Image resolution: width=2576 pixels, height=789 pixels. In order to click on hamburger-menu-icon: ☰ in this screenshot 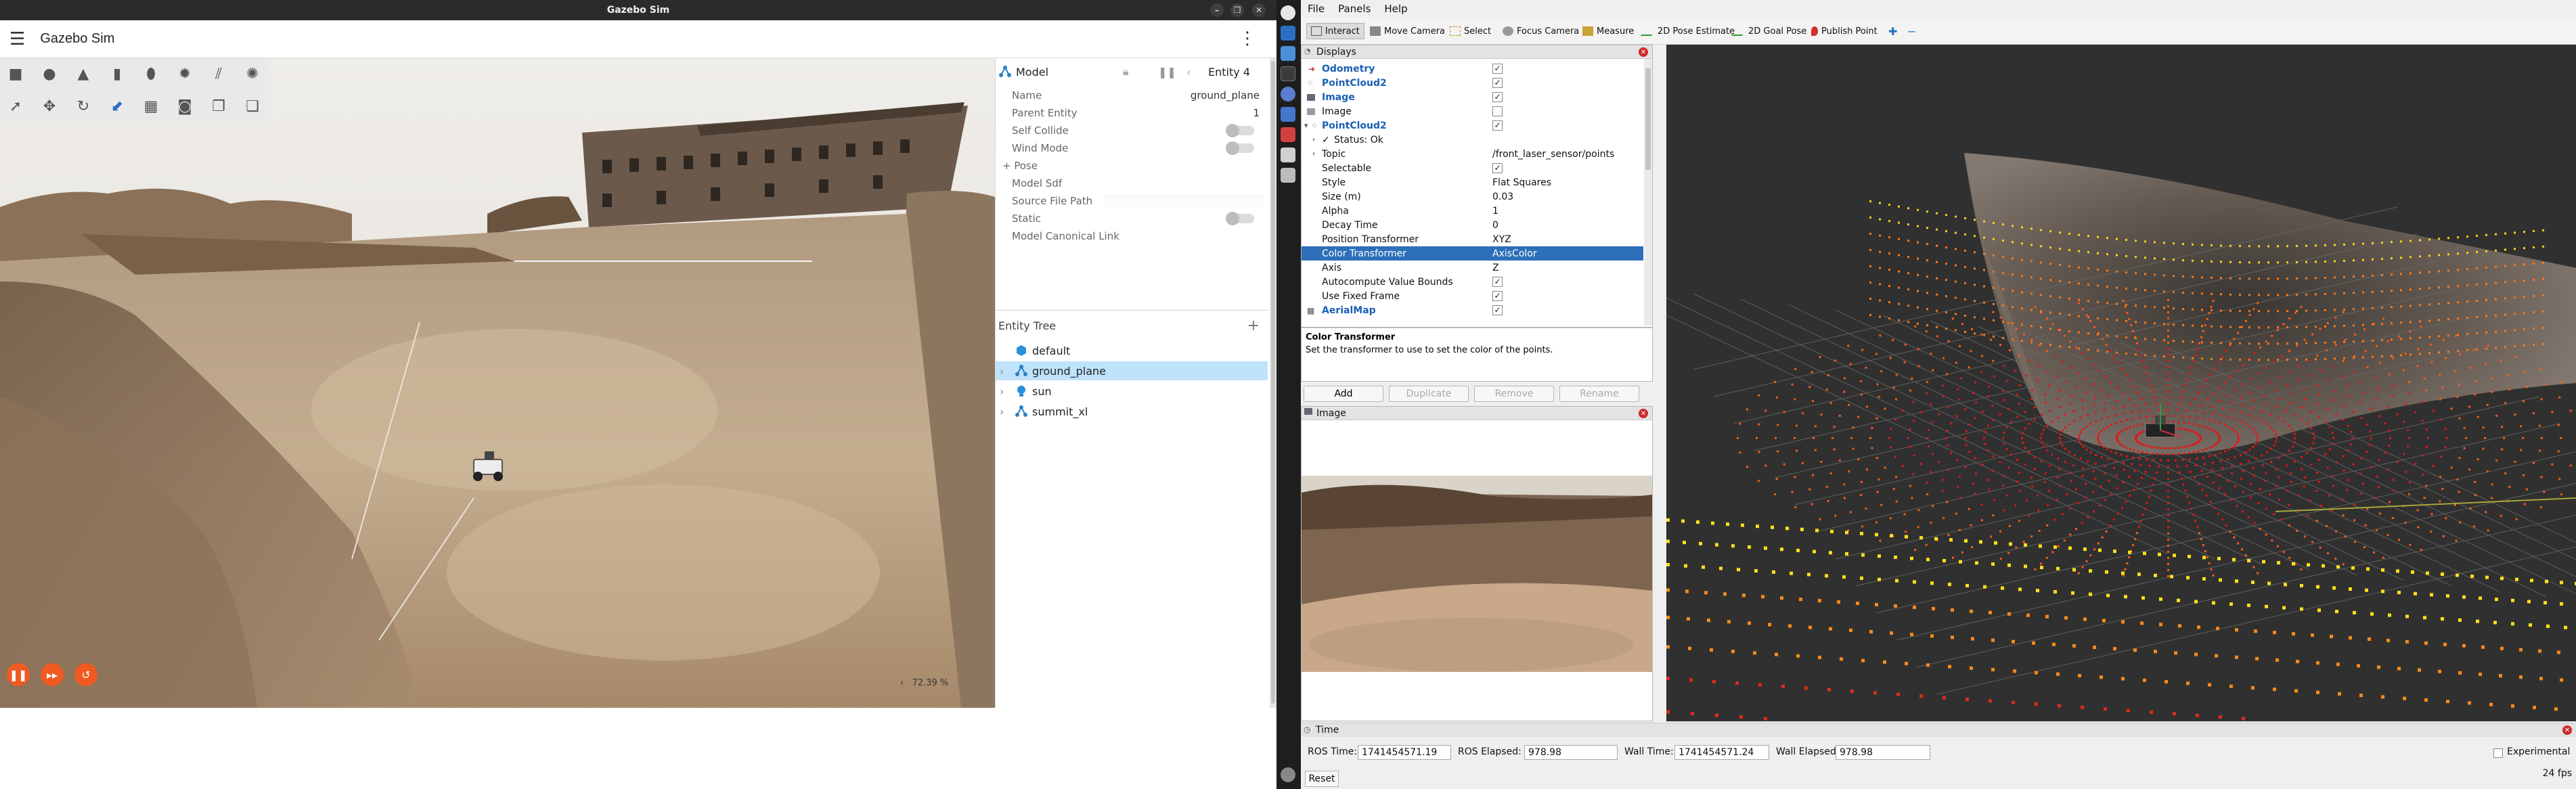, I will do `click(17, 39)`.